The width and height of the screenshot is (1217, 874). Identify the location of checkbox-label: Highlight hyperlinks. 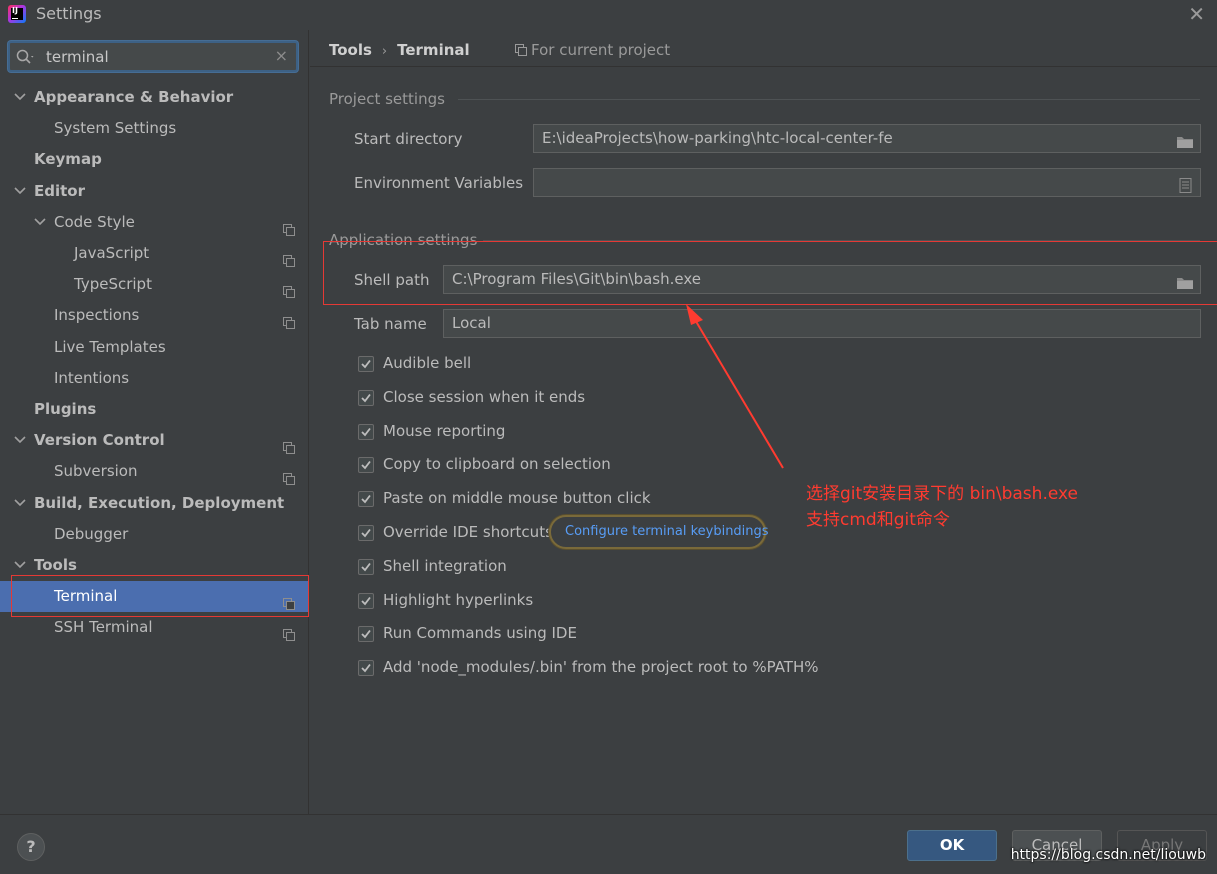
(458, 599).